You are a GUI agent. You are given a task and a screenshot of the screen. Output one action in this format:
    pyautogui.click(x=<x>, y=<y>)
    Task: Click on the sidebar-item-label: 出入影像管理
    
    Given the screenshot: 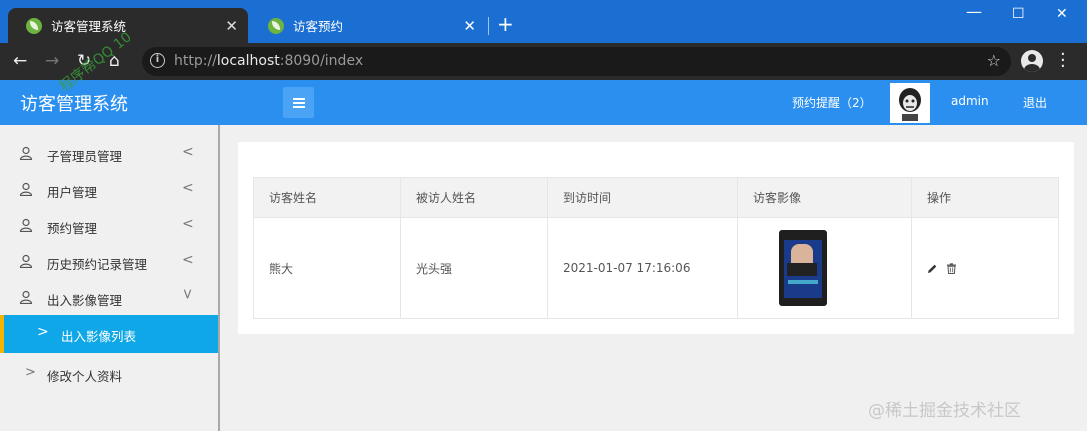 What is the action you would take?
    pyautogui.click(x=85, y=300)
    